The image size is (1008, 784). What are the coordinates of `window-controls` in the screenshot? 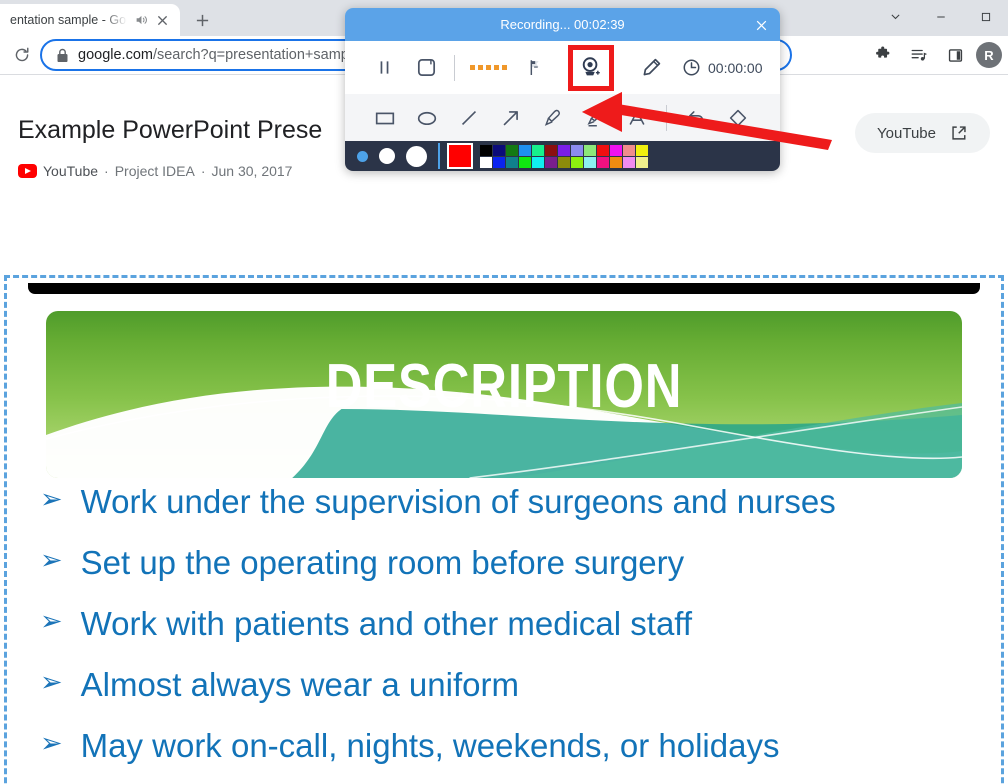 It's located at (940, 16).